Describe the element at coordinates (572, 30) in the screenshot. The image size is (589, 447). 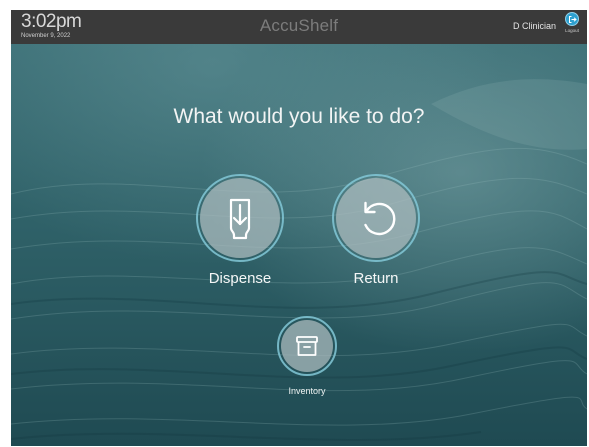
I see `logout-label: Logout` at that location.